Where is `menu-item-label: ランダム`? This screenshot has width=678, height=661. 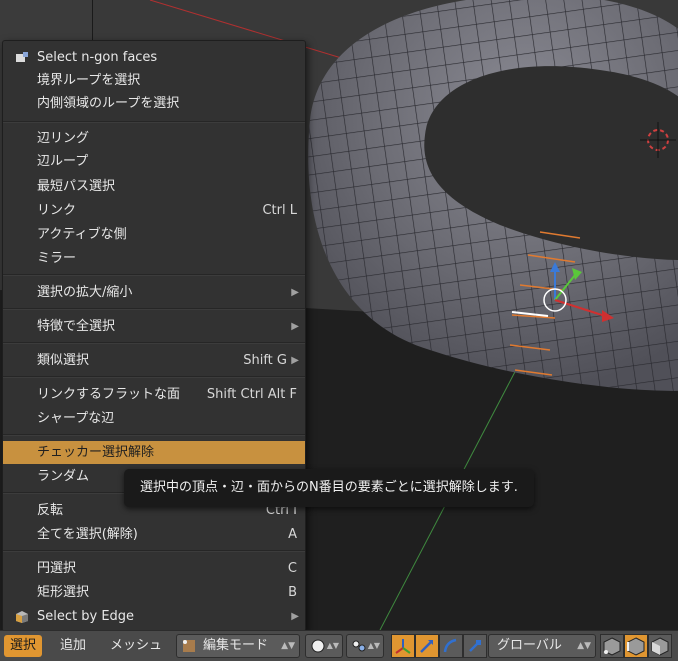
menu-item-label: ランダム is located at coordinates (63, 476).